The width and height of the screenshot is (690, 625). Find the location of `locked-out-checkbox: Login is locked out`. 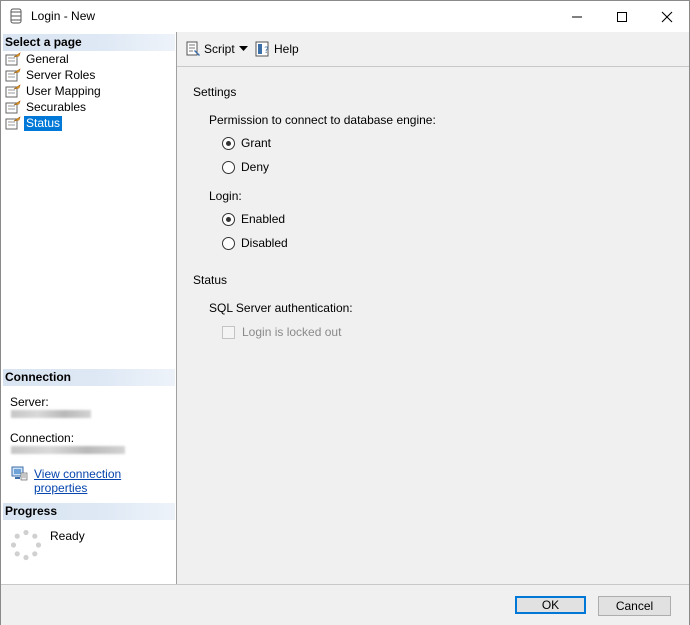

locked-out-checkbox: Login is locked out is located at coordinates (281, 332).